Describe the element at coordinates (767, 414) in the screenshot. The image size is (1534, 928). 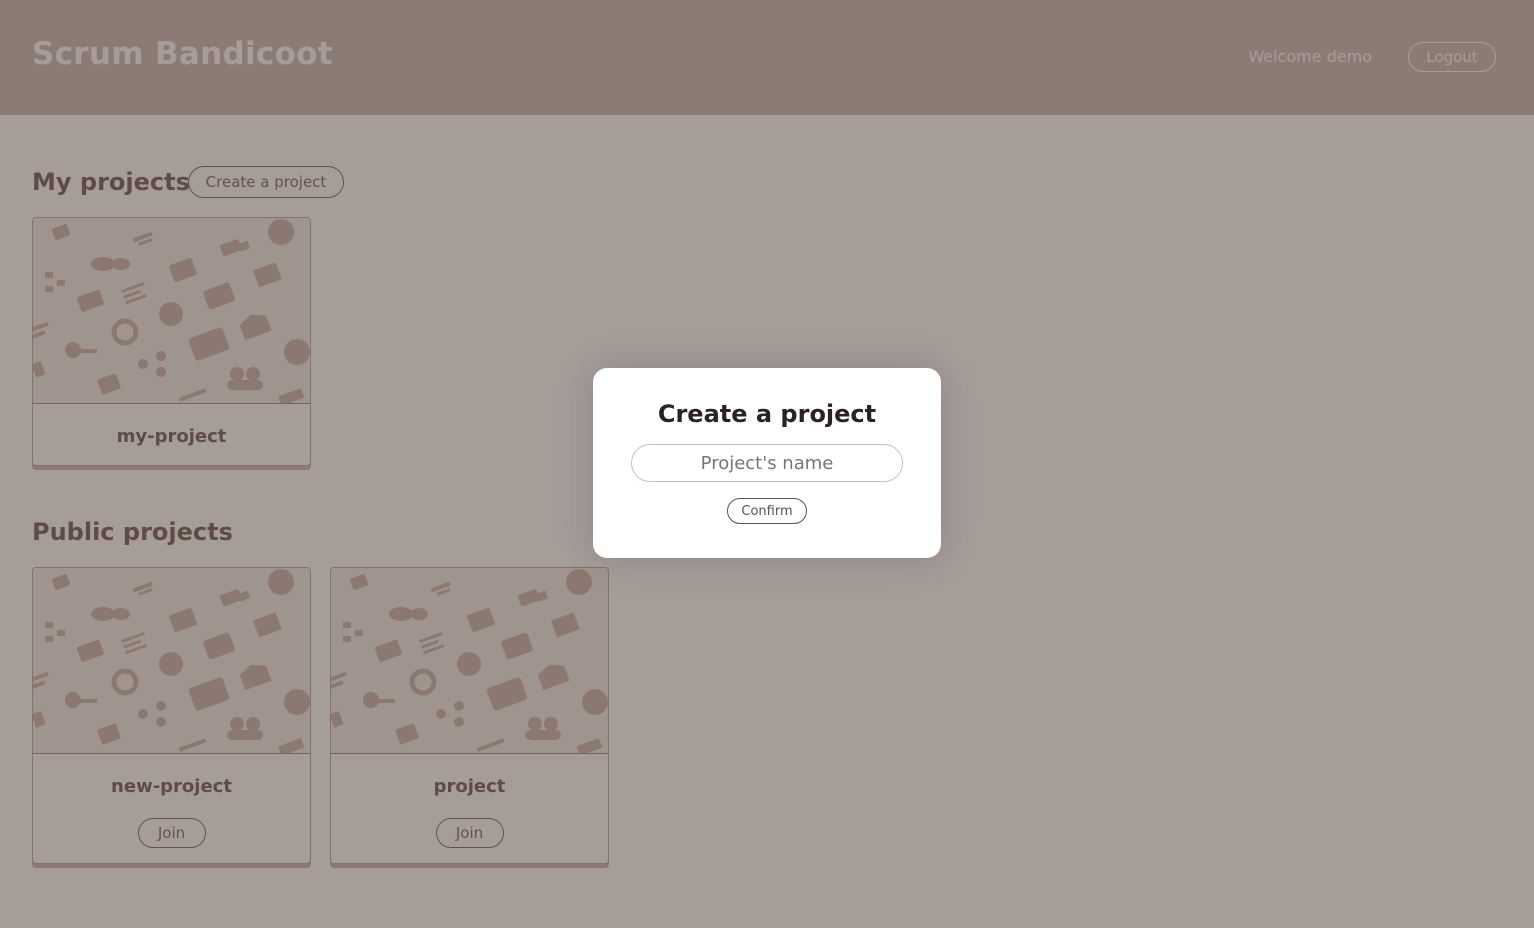
I see `dialog-title: Create a project` at that location.